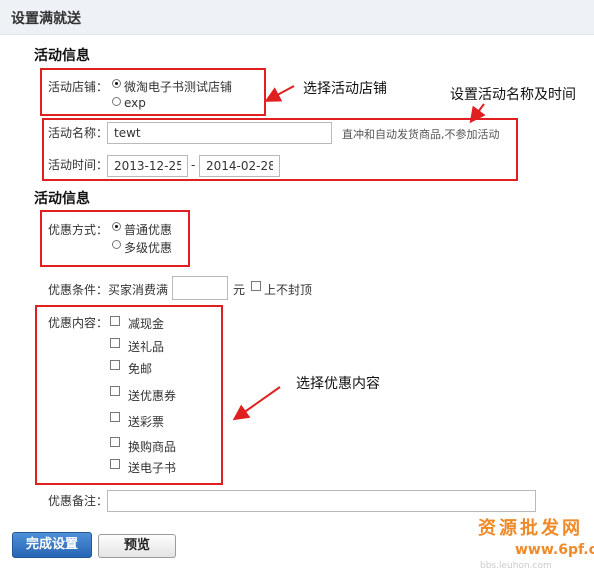 The width and height of the screenshot is (594, 573). What do you see at coordinates (279, 93) in the screenshot?
I see `arrow-store` at bounding box center [279, 93].